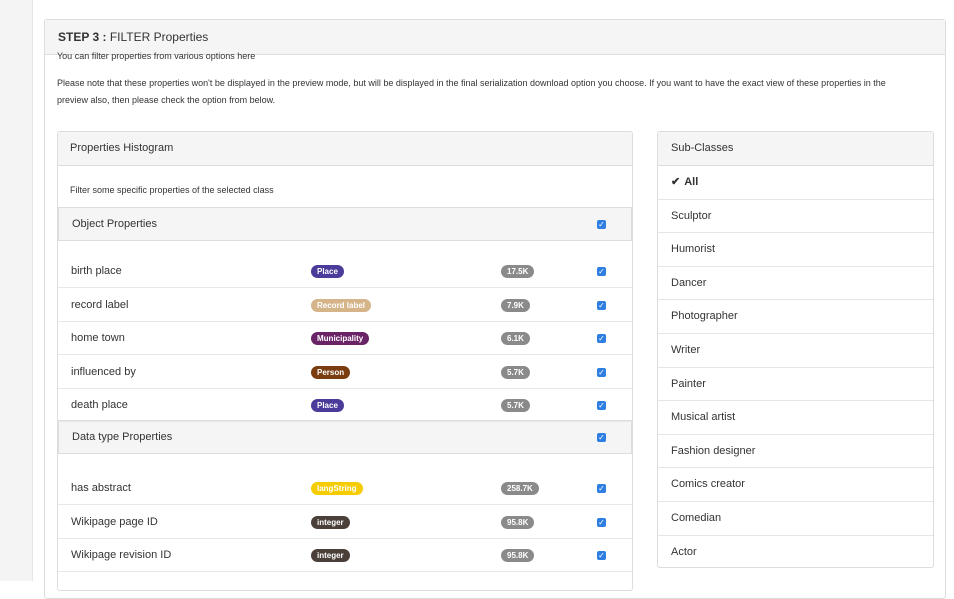  I want to click on subclass-label: Dancer, so click(689, 282).